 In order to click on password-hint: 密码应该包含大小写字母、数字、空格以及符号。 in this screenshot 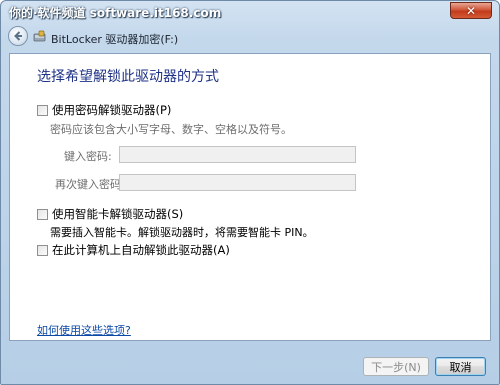, I will do `click(171, 129)`.